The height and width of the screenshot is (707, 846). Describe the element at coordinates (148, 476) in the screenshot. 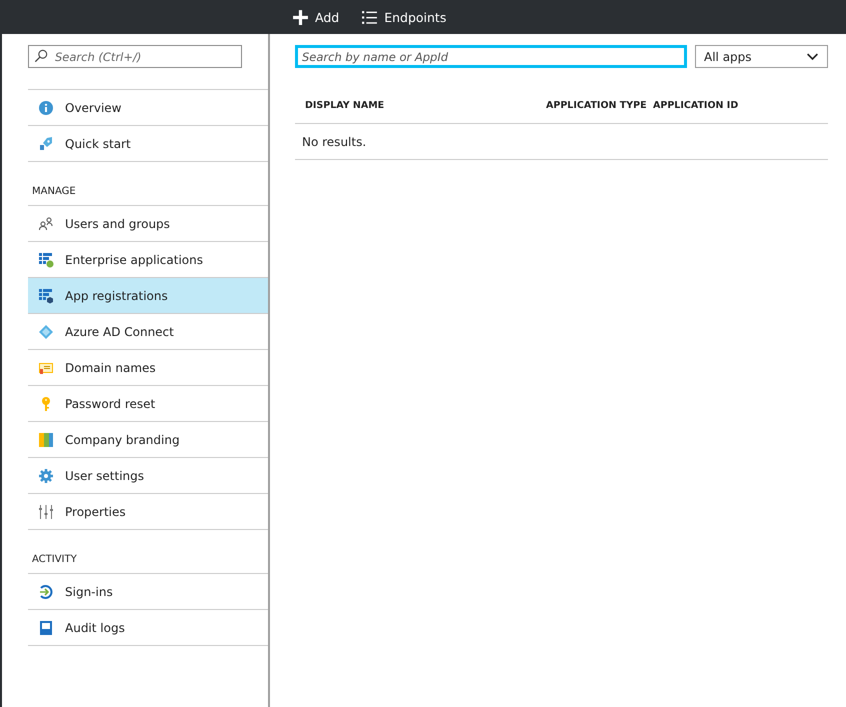

I see `nav-item: User settings` at that location.